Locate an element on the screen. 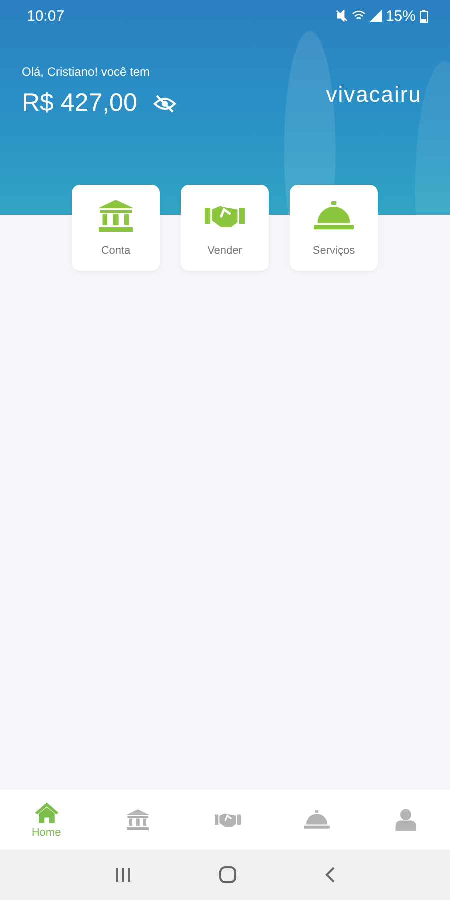  shortcut-card: Serviços is located at coordinates (334, 228).